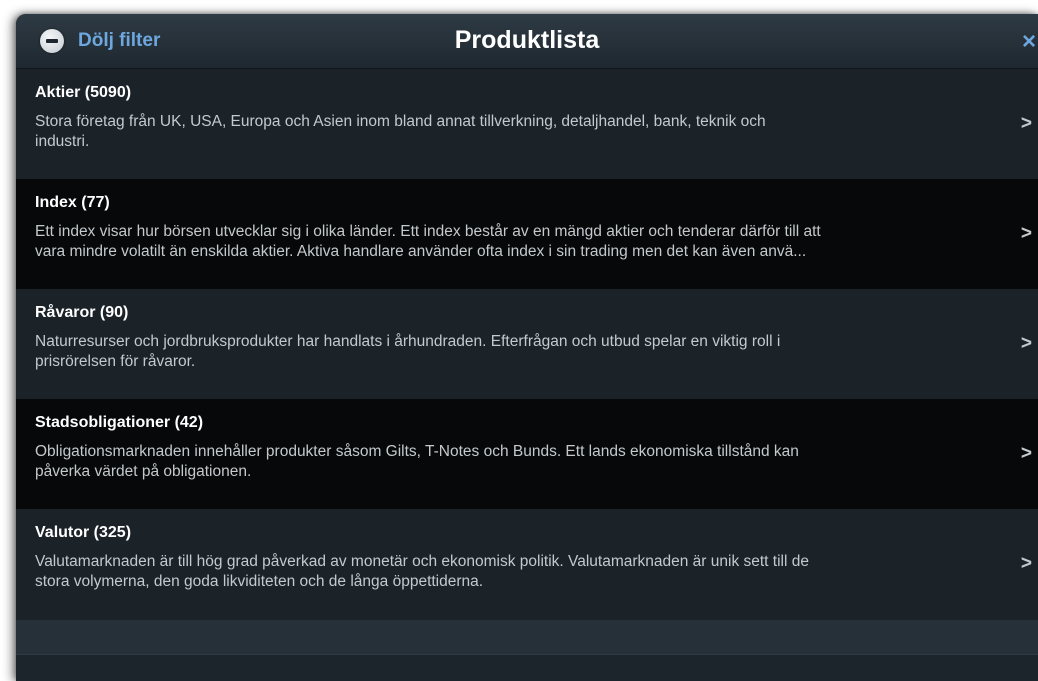 The height and width of the screenshot is (681, 1038). I want to click on list-item-title: Valutor (325), so click(83, 532).